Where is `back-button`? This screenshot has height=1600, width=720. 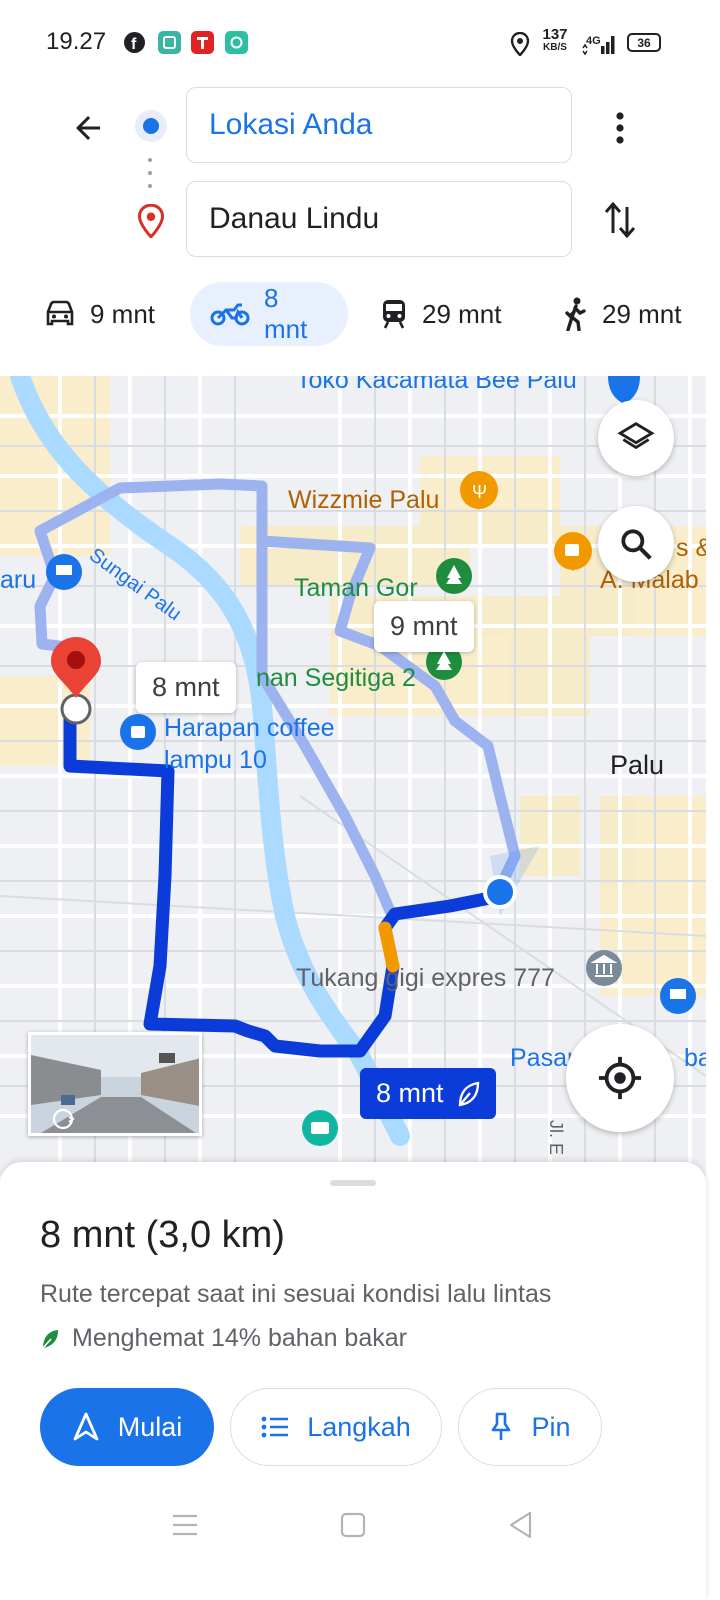
back-button is located at coordinates (88, 128).